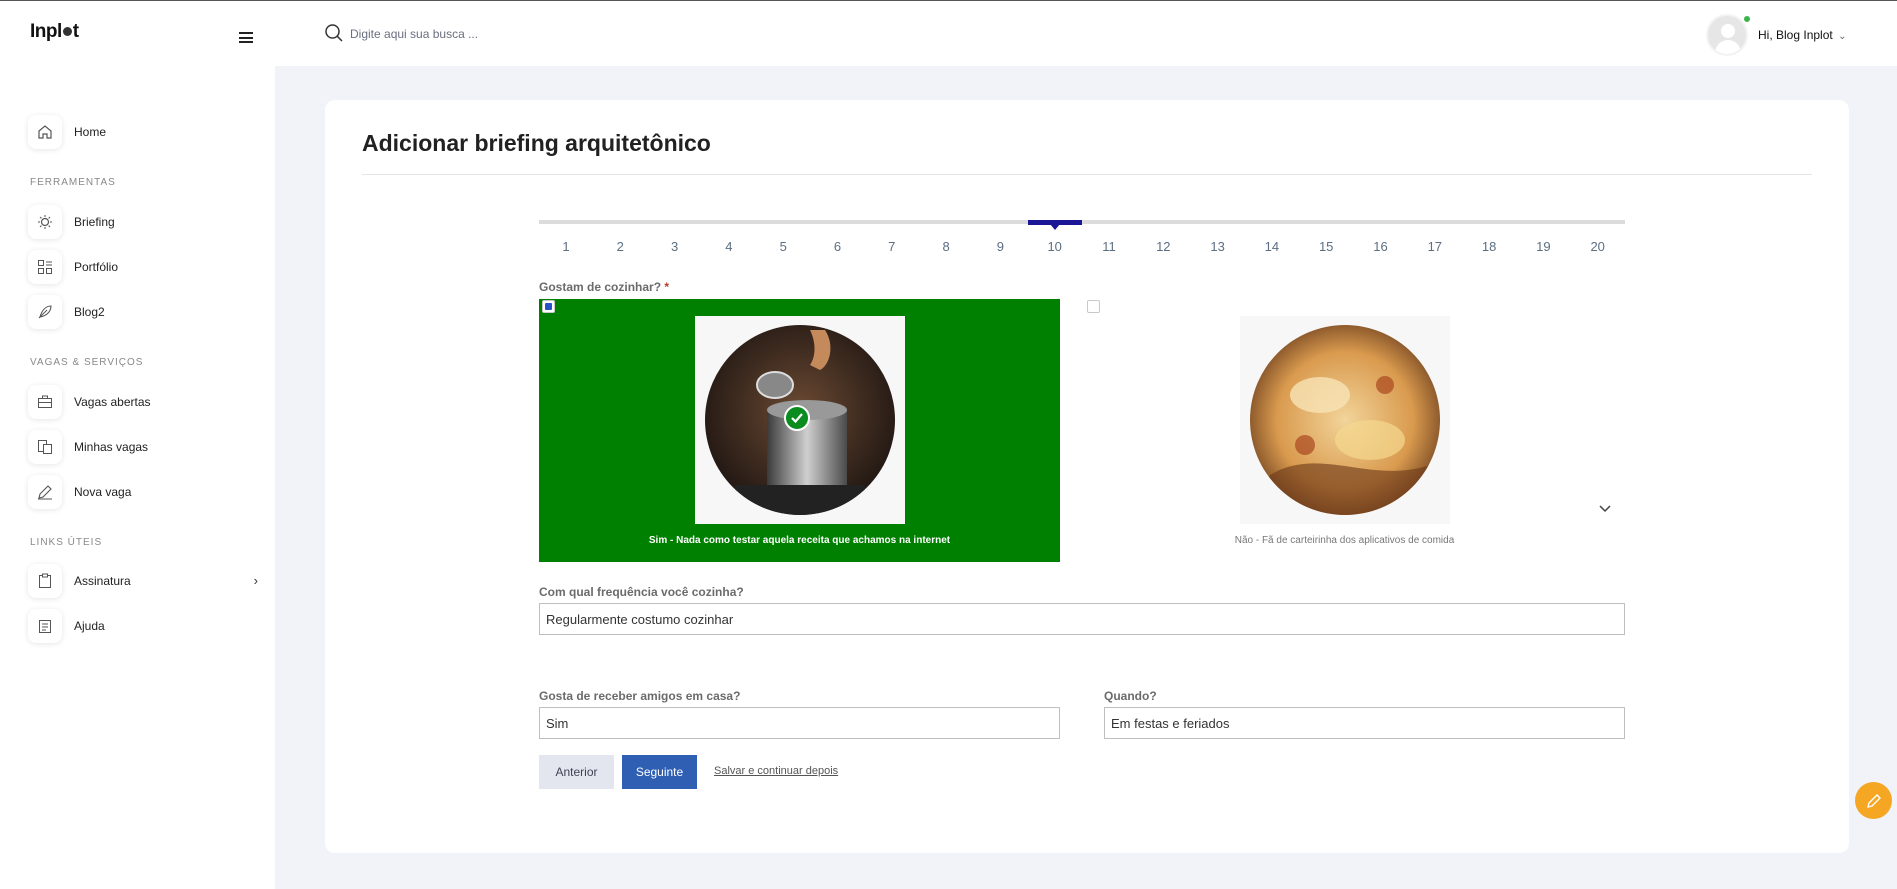  Describe the element at coordinates (1082, 619) in the screenshot. I see `frequency-input` at that location.